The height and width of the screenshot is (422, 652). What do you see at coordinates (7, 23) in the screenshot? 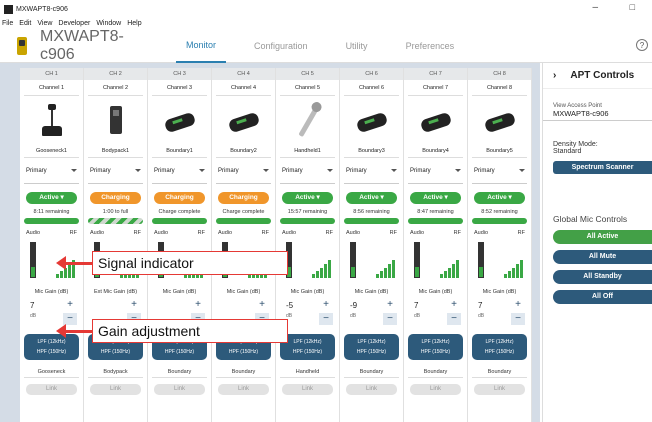
I see `menu-file: File` at bounding box center [7, 23].